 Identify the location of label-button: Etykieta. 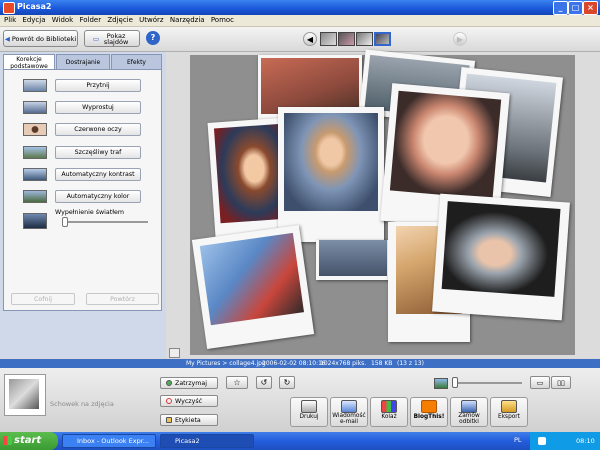
(189, 420).